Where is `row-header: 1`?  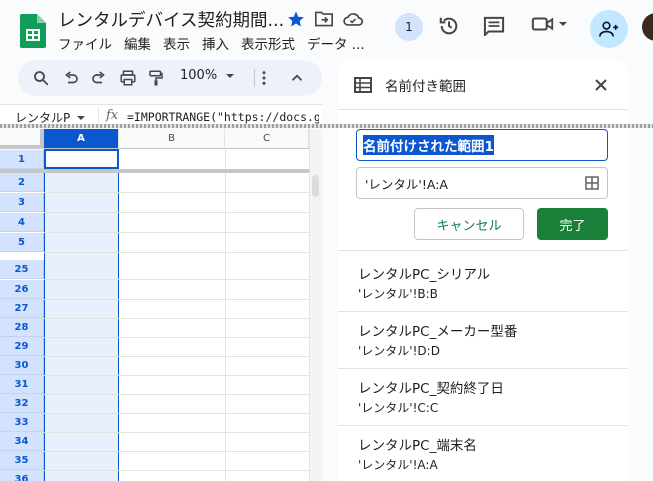 row-header: 1 is located at coordinates (22, 159).